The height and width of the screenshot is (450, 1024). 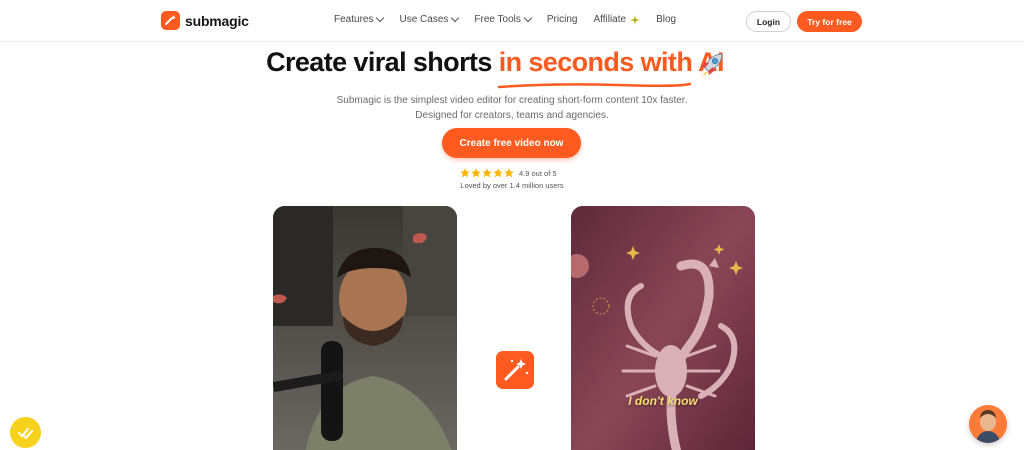 I want to click on magic-wand-icon, so click(x=516, y=370).